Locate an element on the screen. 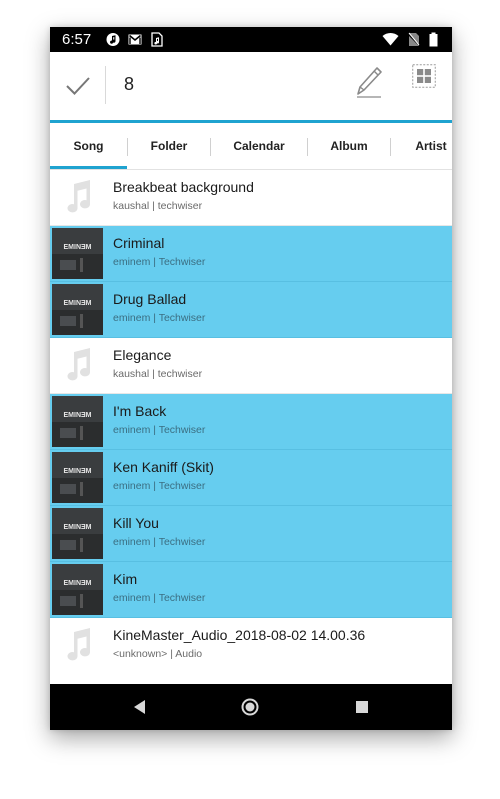 The width and height of the screenshot is (500, 799). song-title: Elegance is located at coordinates (142, 355).